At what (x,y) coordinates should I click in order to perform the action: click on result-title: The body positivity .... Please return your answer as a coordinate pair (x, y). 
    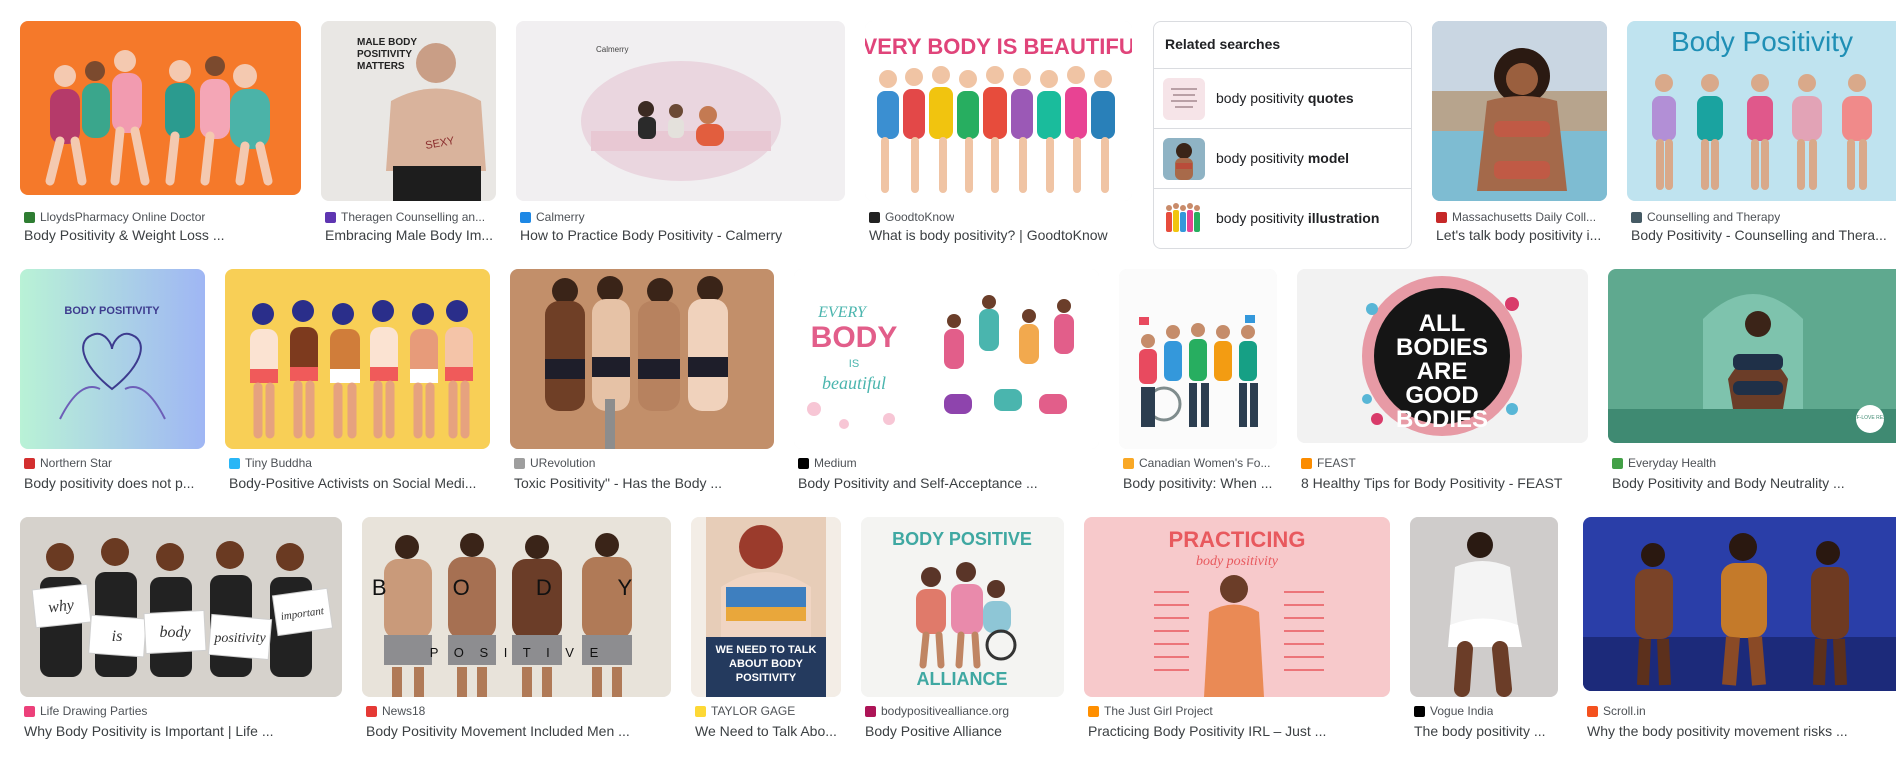
    Looking at the image, I should click on (1486, 731).